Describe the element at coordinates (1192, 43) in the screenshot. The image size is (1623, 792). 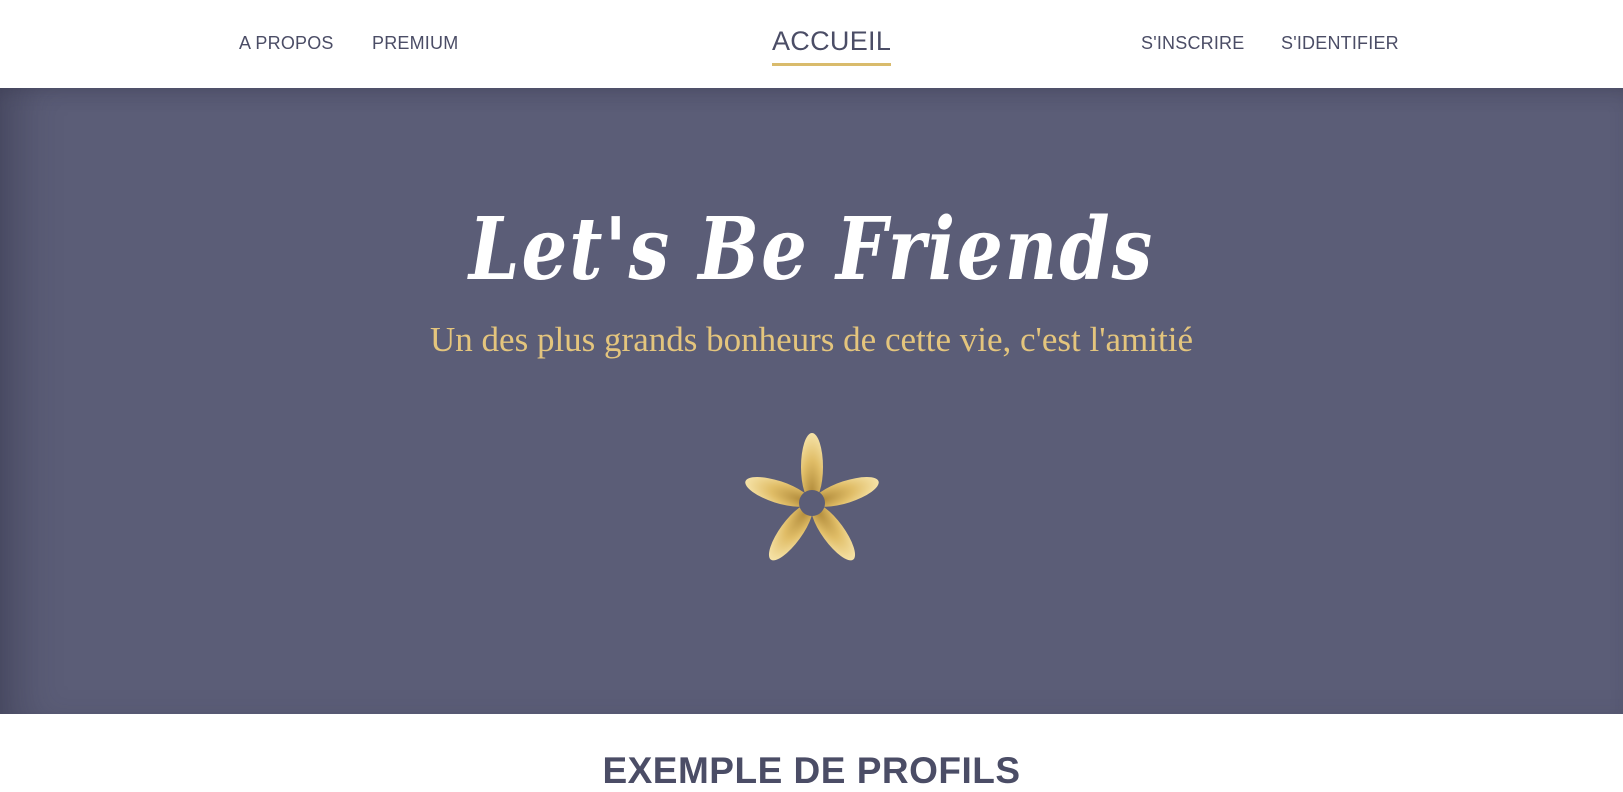
I see `nav-link-signup: S'INSCRIRE` at that location.